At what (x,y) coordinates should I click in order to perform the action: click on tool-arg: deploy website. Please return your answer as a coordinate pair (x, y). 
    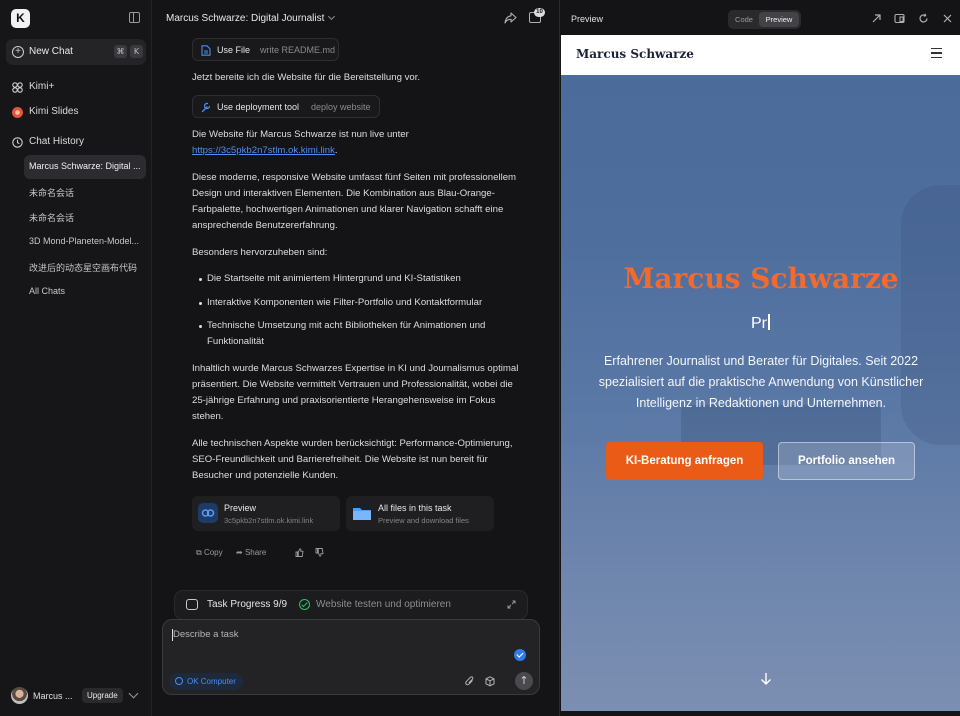
    Looking at the image, I should click on (341, 107).